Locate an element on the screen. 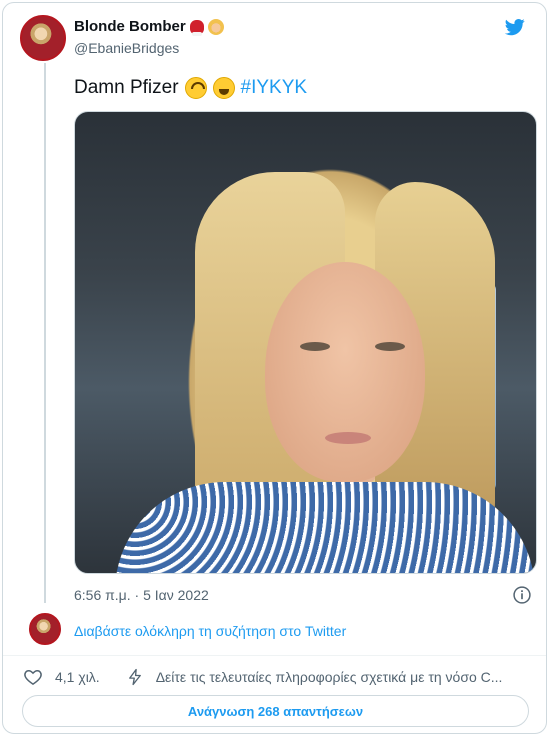 Image resolution: width=549 pixels, height=736 pixels. divider is located at coordinates (274, 655).